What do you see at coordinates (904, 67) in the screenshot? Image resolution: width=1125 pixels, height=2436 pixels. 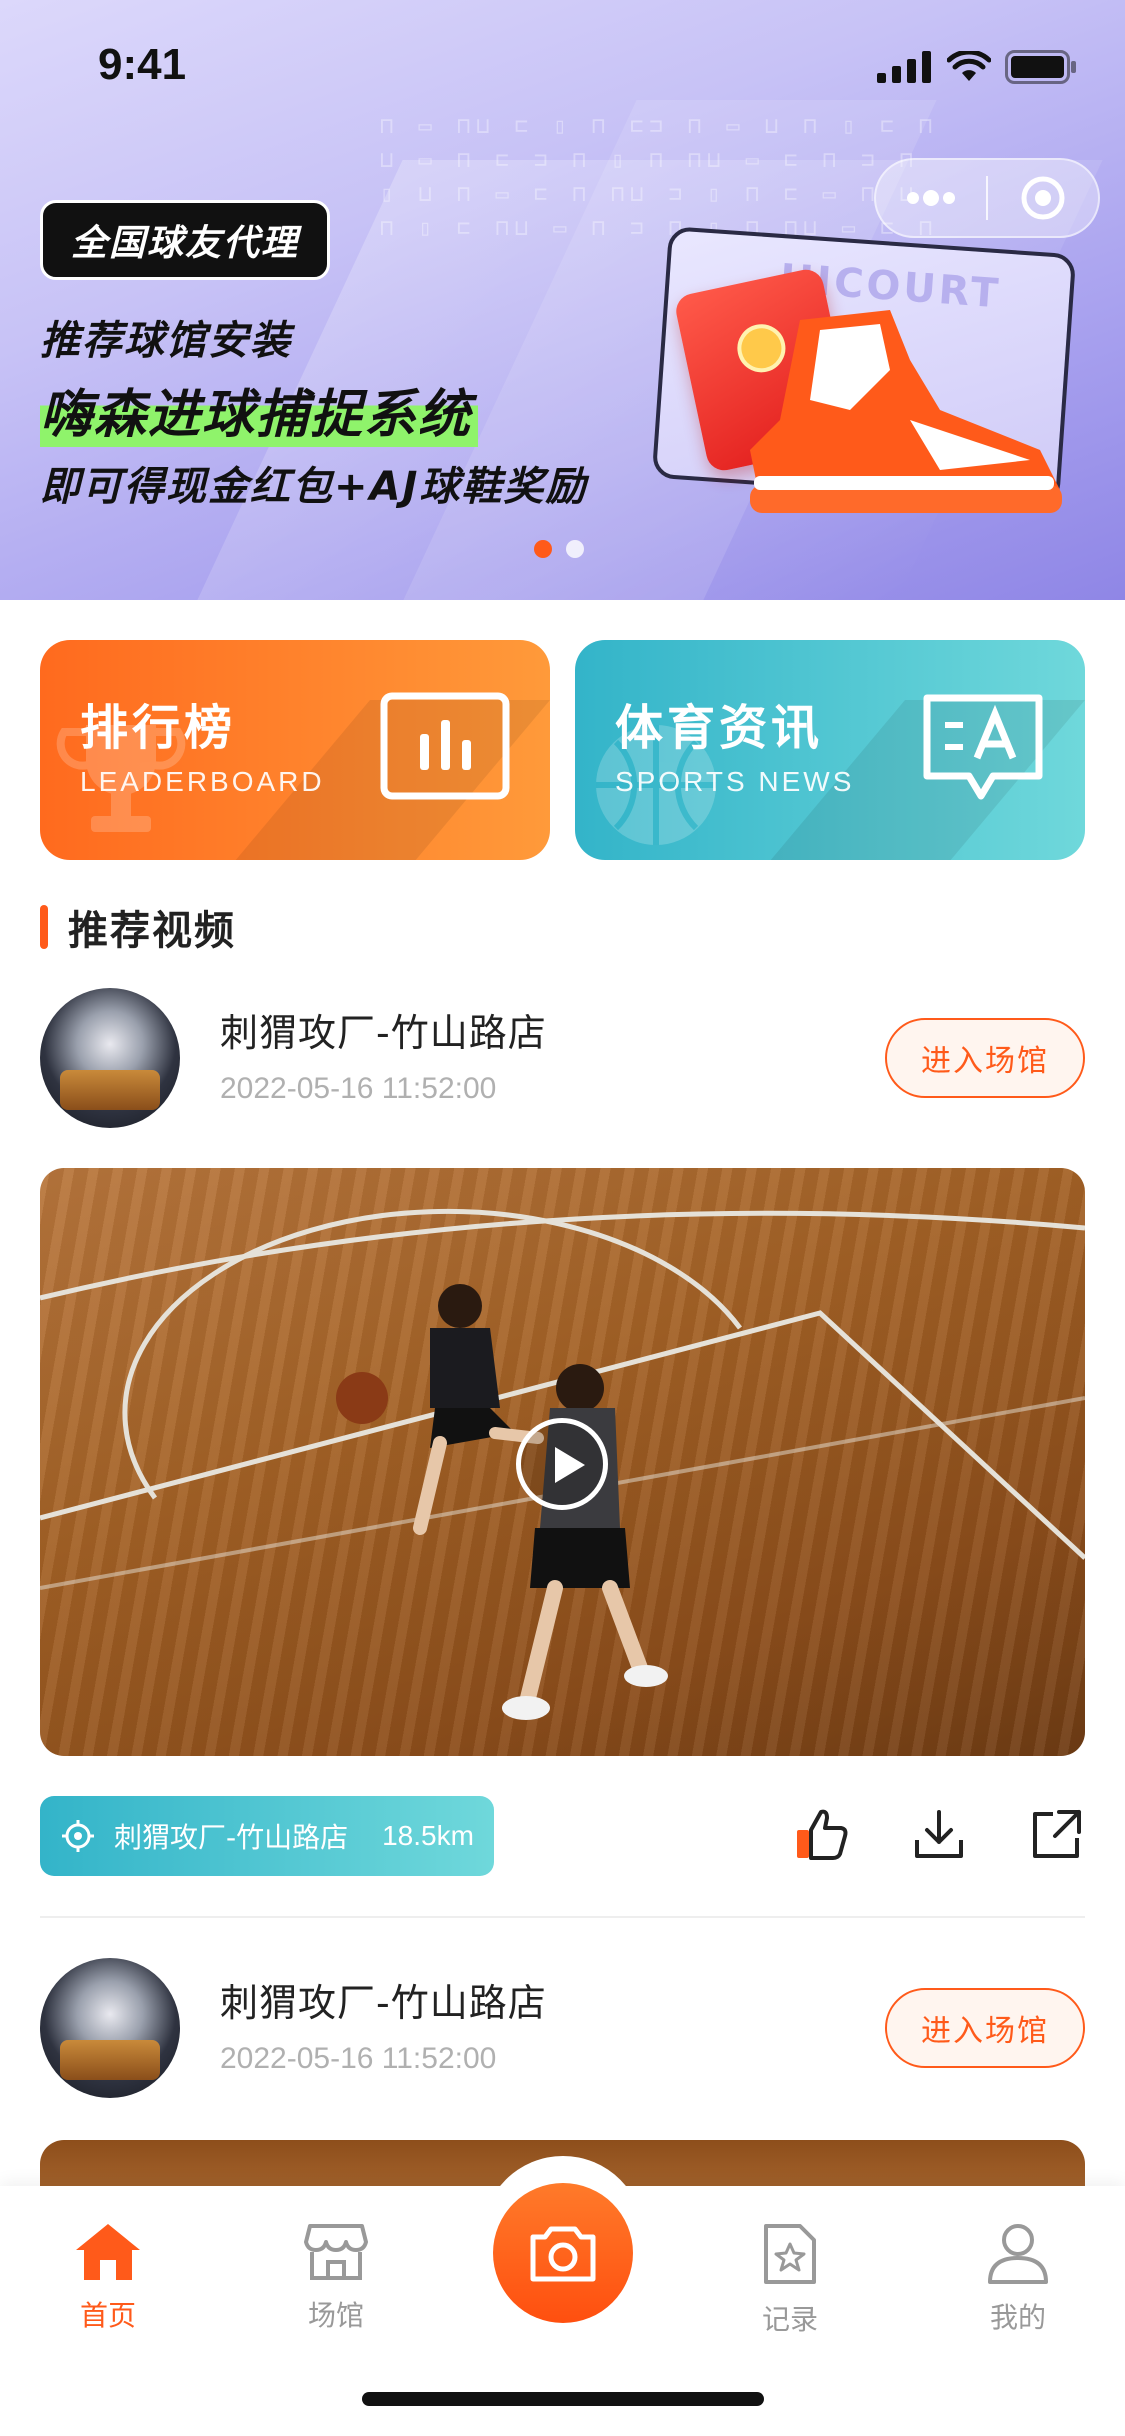 I see `signal-icon` at bounding box center [904, 67].